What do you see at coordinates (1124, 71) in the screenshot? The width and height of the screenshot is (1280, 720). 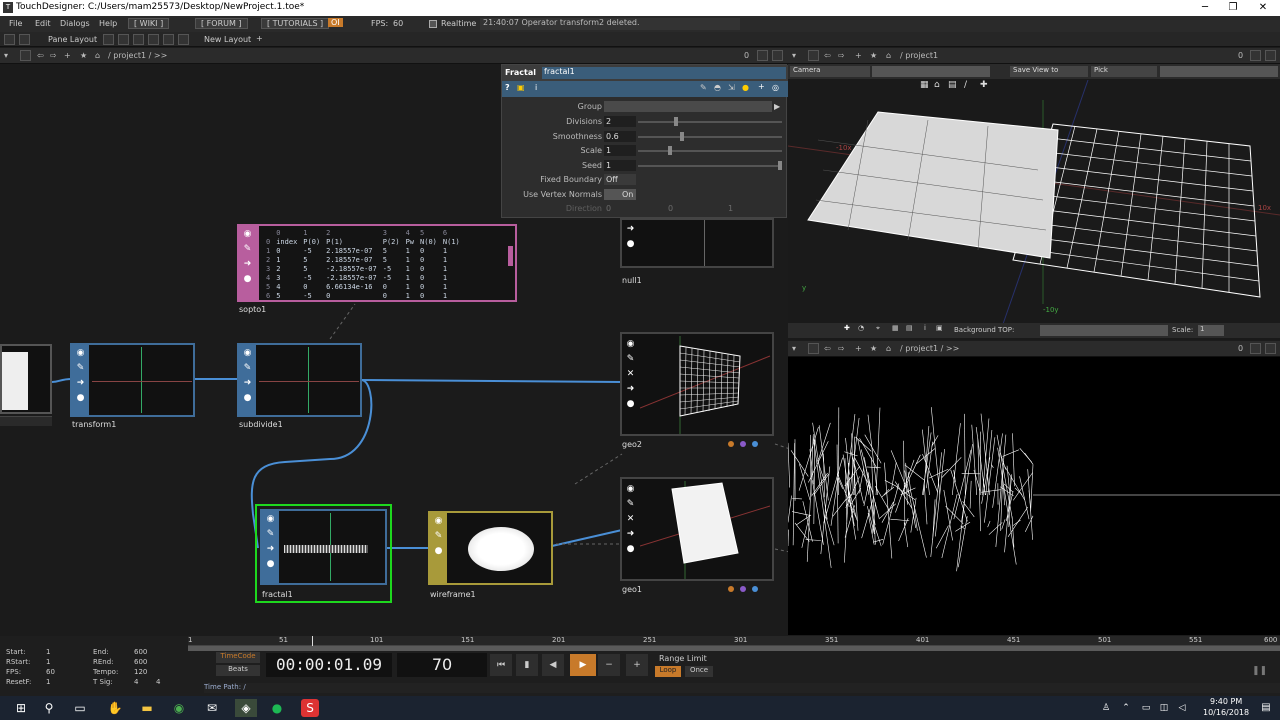 I see `pick-dropdown: Pick` at bounding box center [1124, 71].